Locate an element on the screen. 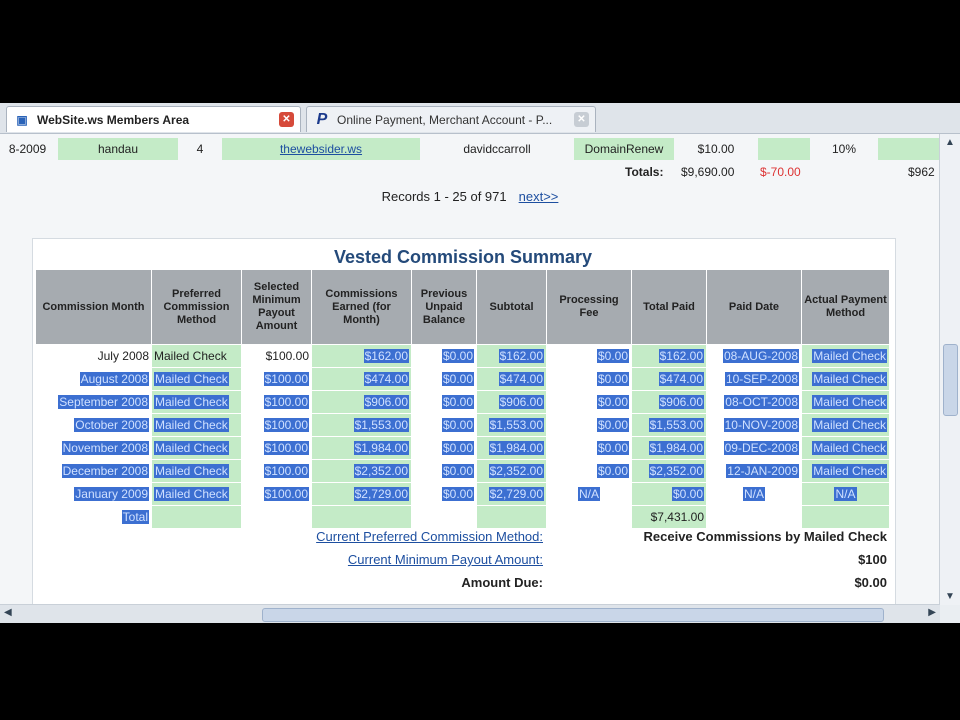 Image resolution: width=960 pixels, height=720 pixels. cell-paid: $2,352.00 is located at coordinates (669, 471).